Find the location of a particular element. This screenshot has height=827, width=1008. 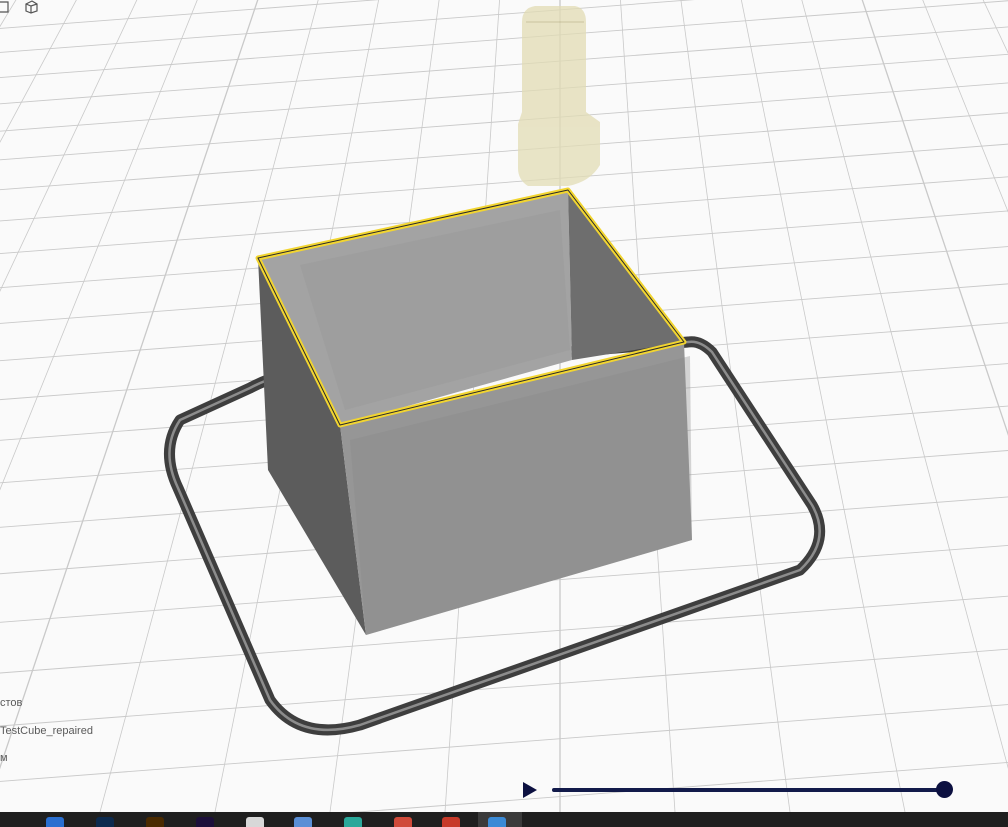

layer-slider is located at coordinates (752, 790).